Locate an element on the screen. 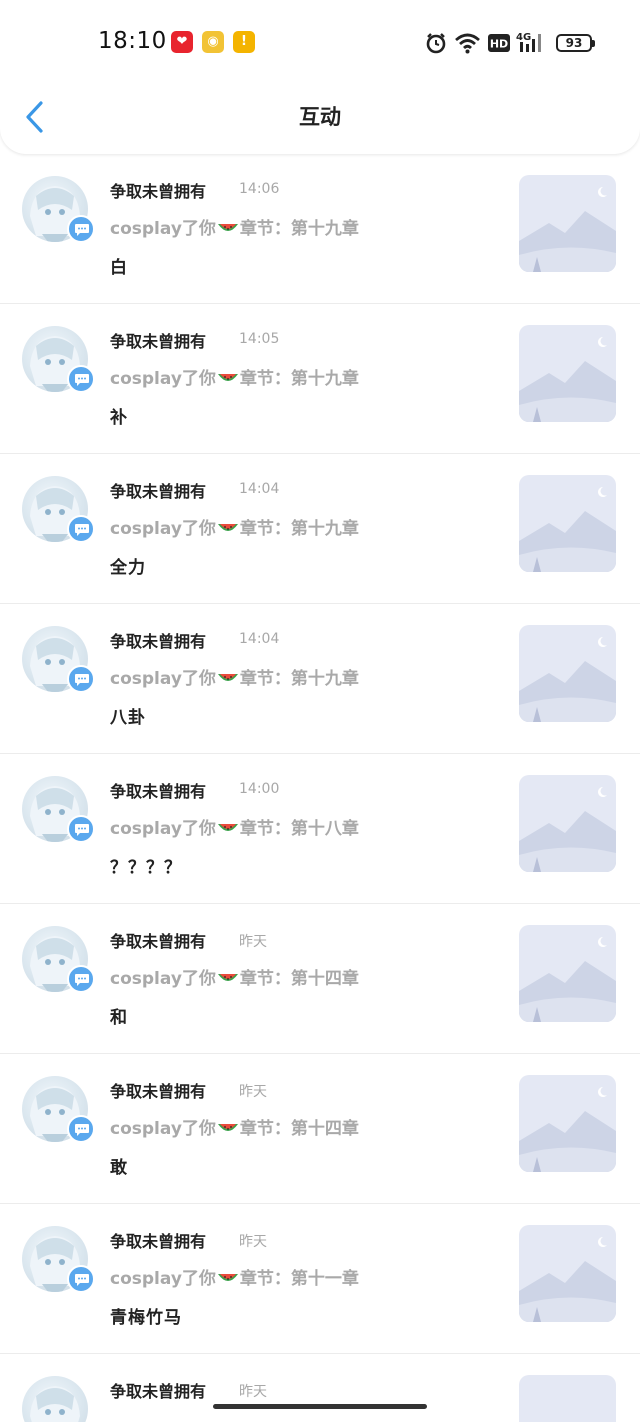  timestamp: 14:00 is located at coordinates (259, 789).